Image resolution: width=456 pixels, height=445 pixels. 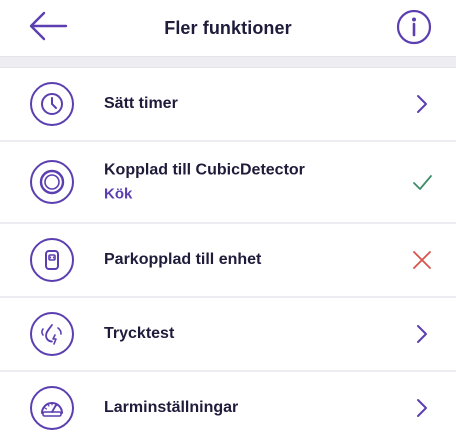 I want to click on header-divider, so click(x=228, y=62).